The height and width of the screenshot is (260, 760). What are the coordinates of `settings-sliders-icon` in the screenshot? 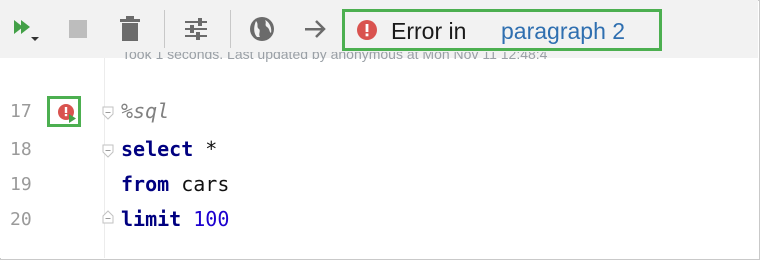 It's located at (196, 29).